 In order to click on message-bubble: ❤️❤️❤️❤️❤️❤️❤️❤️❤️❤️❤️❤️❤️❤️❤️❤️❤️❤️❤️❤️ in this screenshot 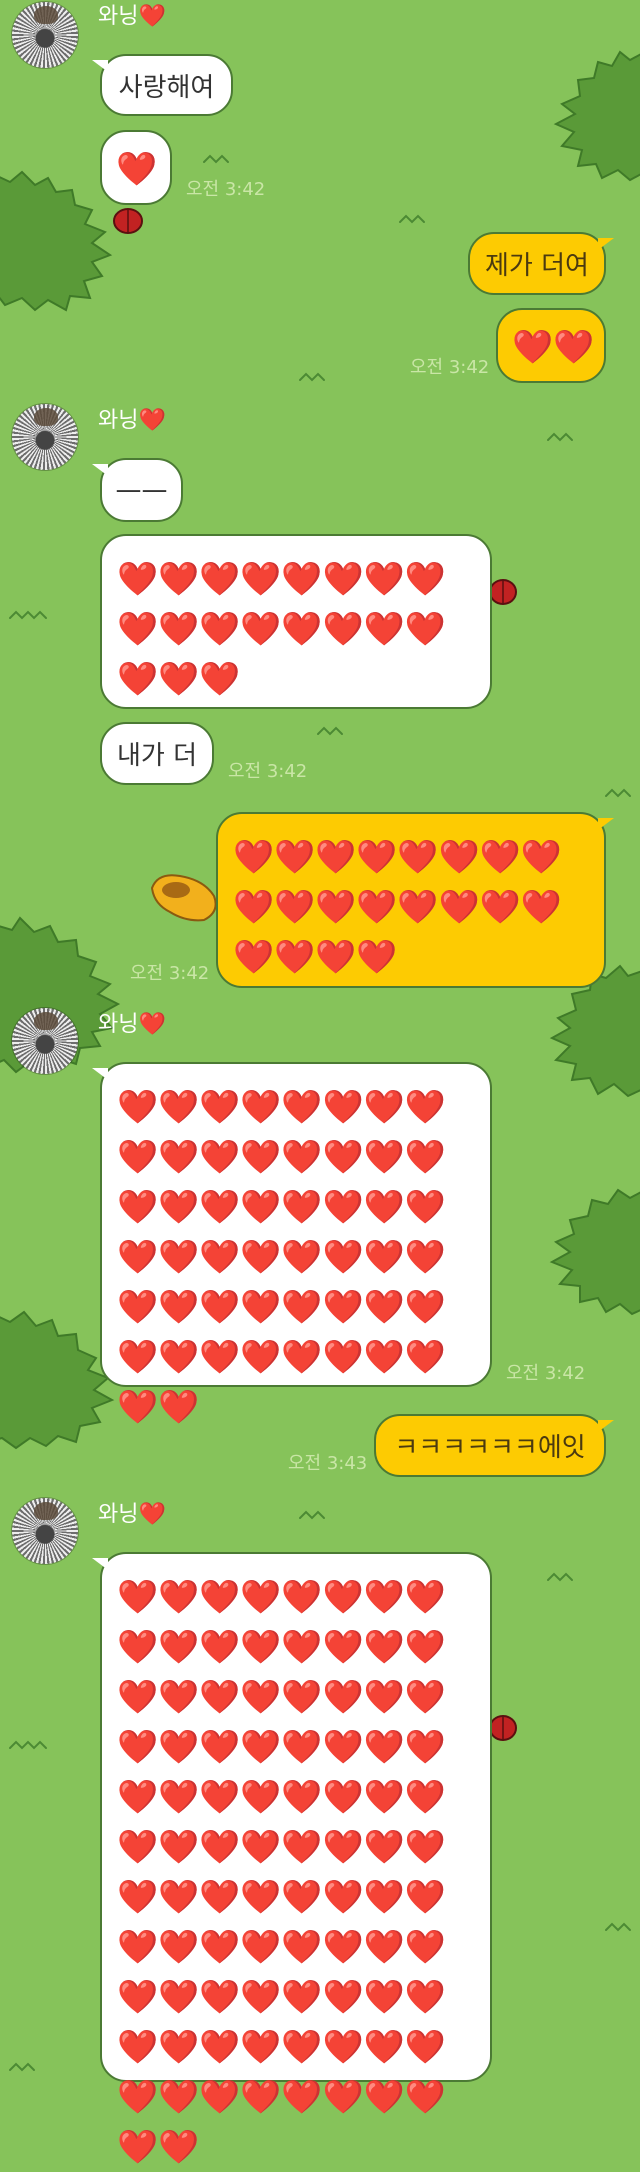, I will do `click(415, 900)`.